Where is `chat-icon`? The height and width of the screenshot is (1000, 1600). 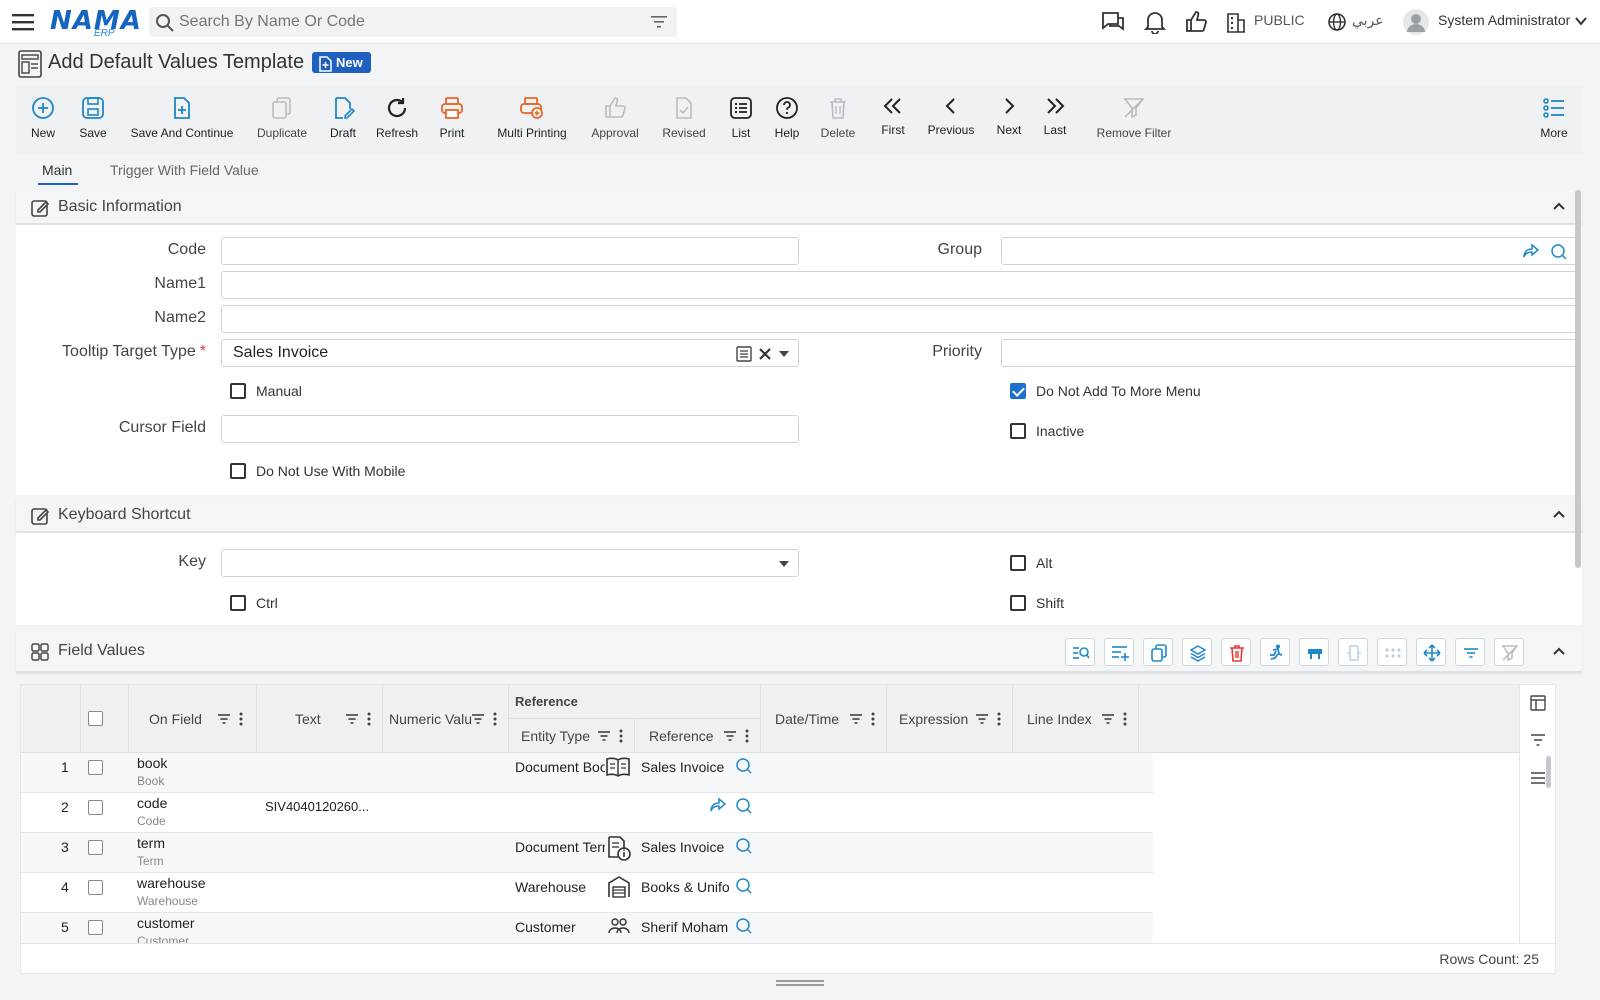 chat-icon is located at coordinates (1113, 22).